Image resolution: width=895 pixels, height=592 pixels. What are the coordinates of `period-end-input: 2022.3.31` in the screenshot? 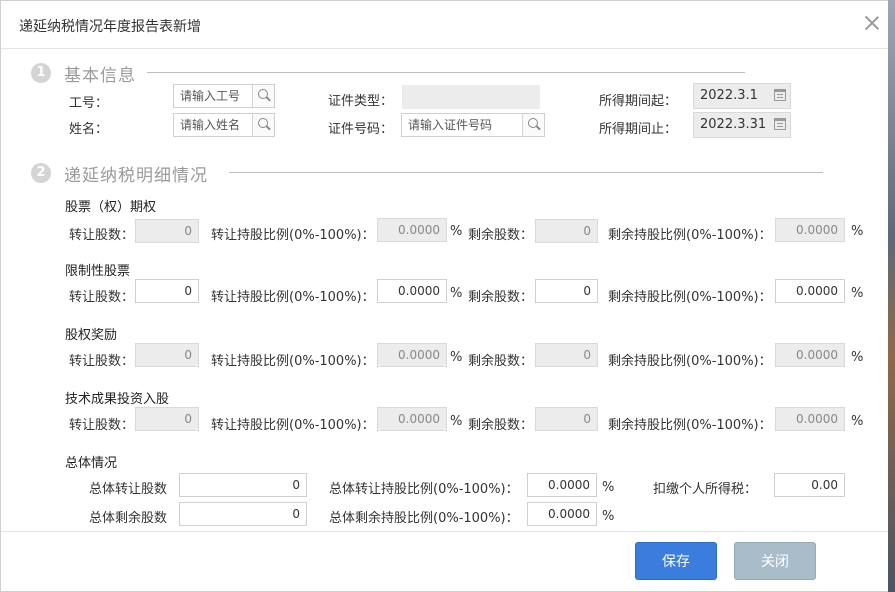 It's located at (742, 125).